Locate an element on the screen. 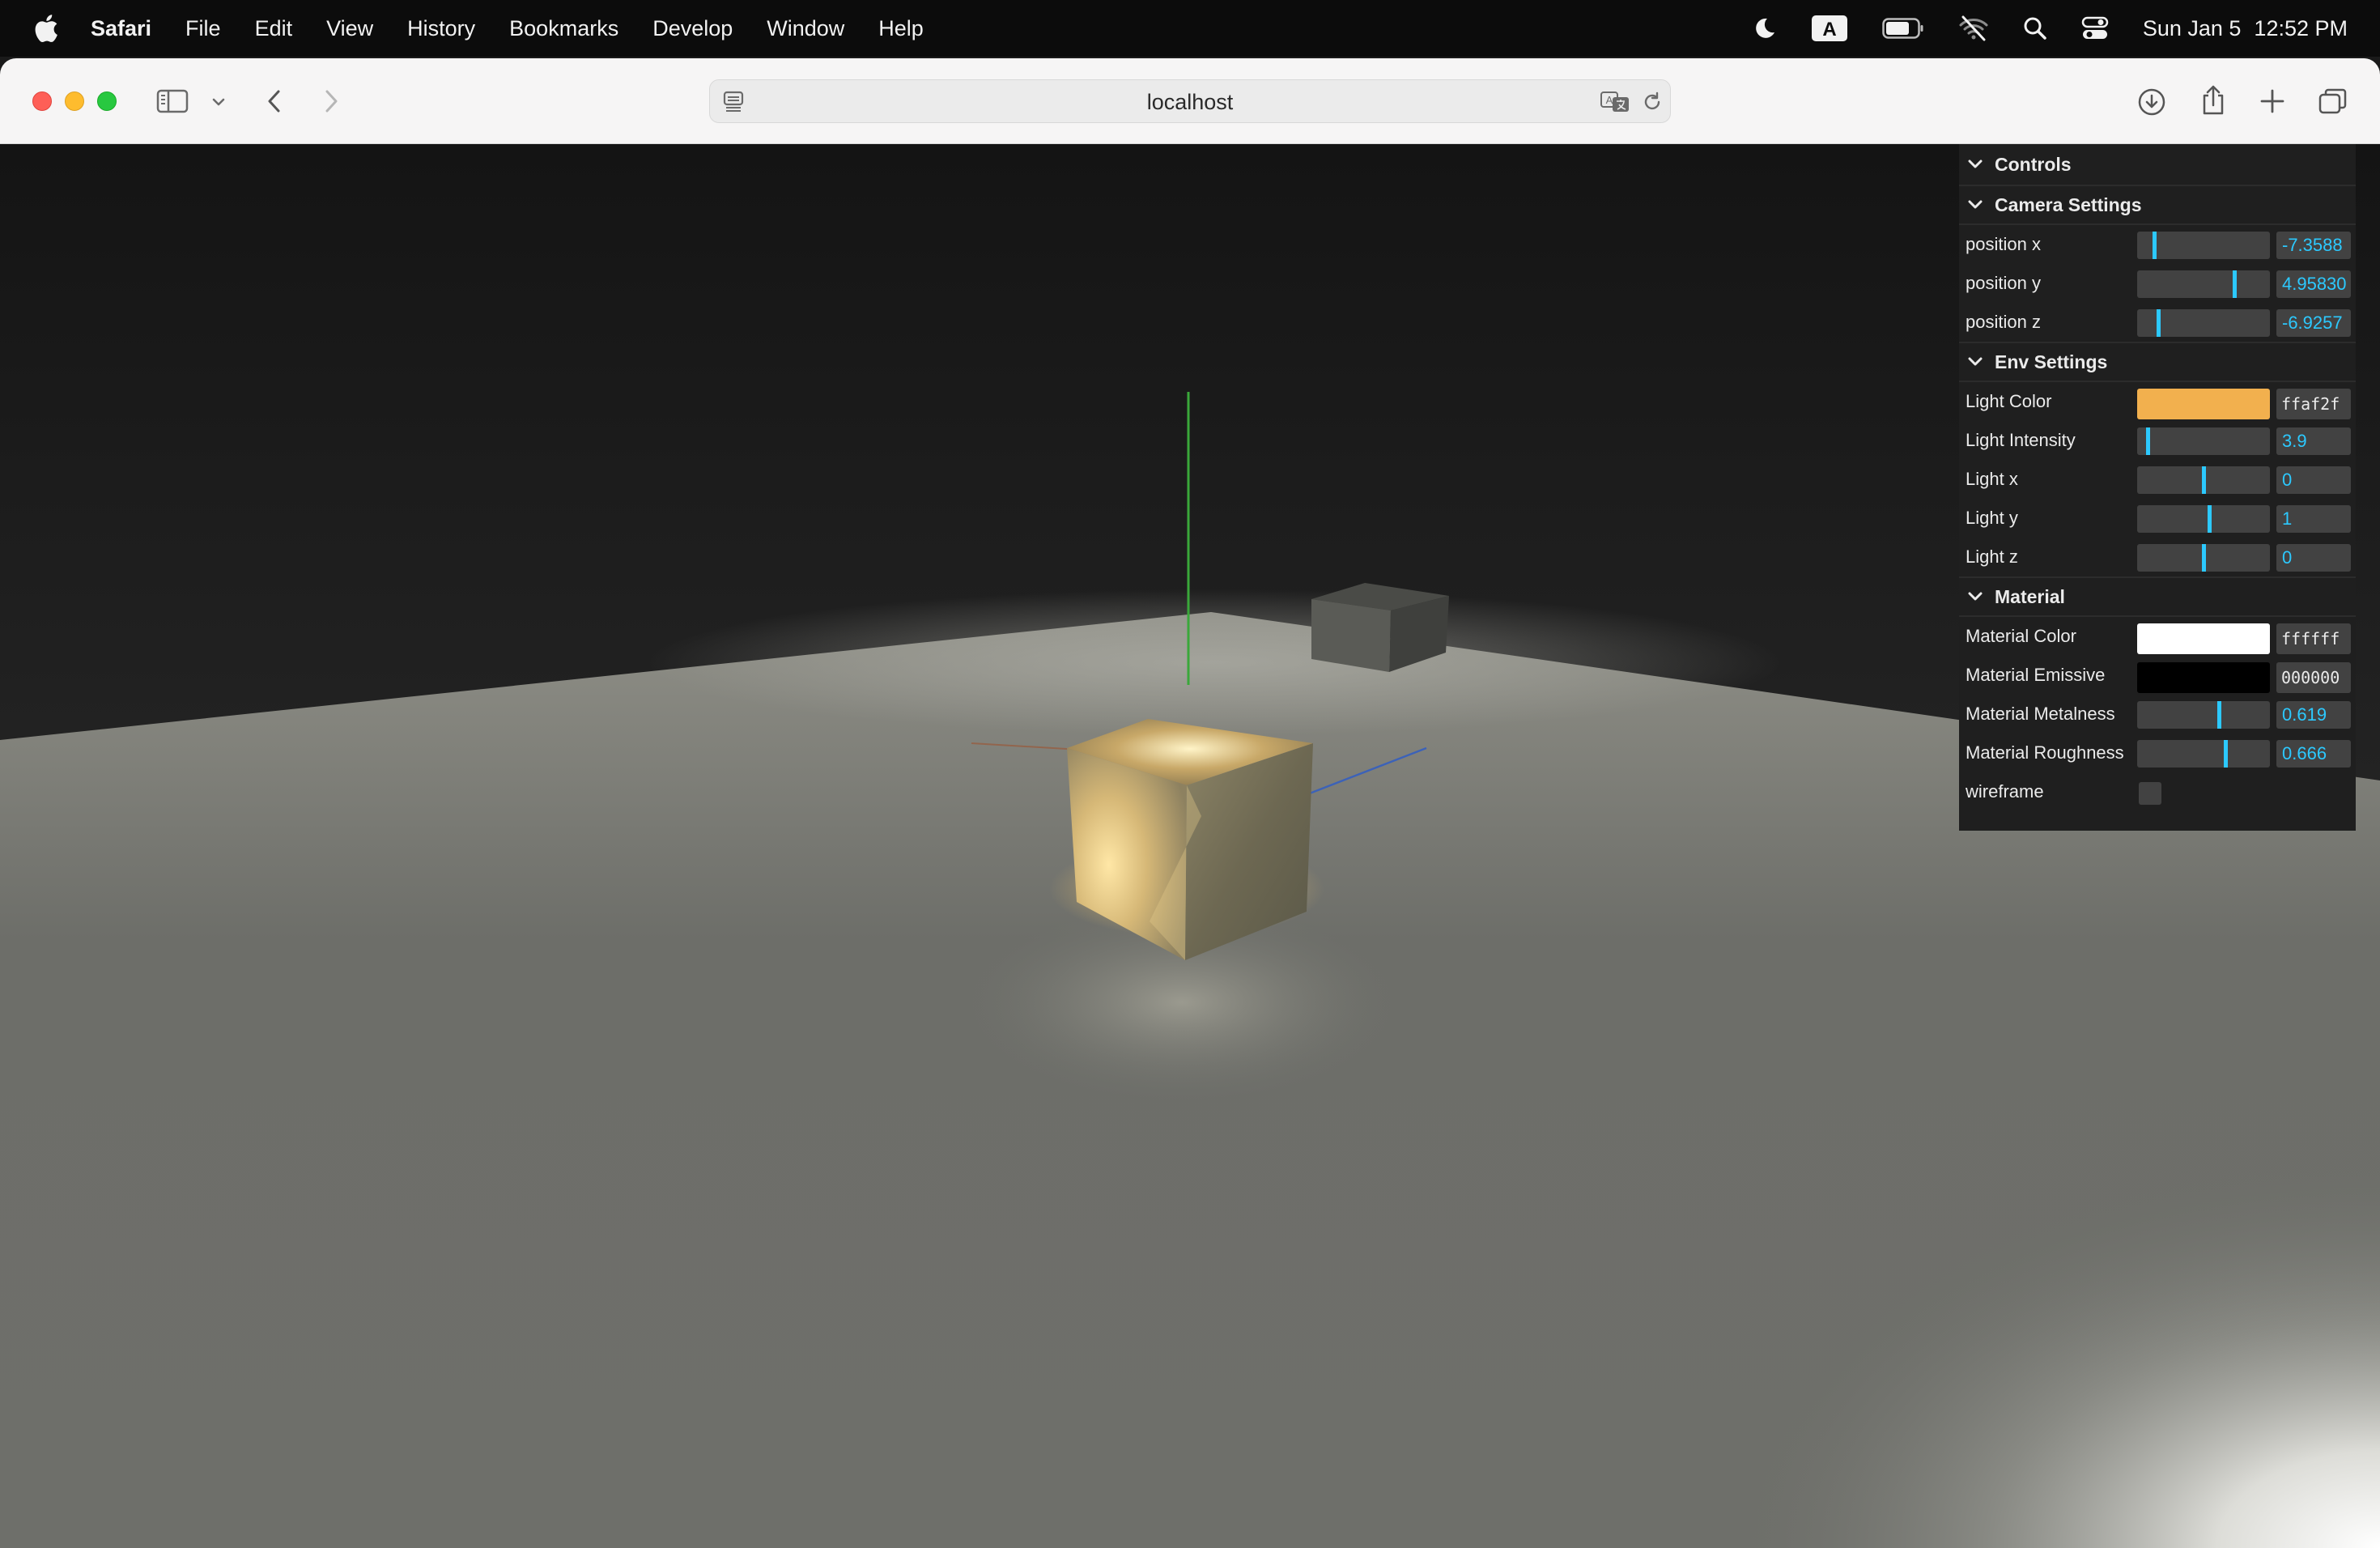 The width and height of the screenshot is (2380, 1548). position-y-input: 4.95830 is located at coordinates (2313, 284).